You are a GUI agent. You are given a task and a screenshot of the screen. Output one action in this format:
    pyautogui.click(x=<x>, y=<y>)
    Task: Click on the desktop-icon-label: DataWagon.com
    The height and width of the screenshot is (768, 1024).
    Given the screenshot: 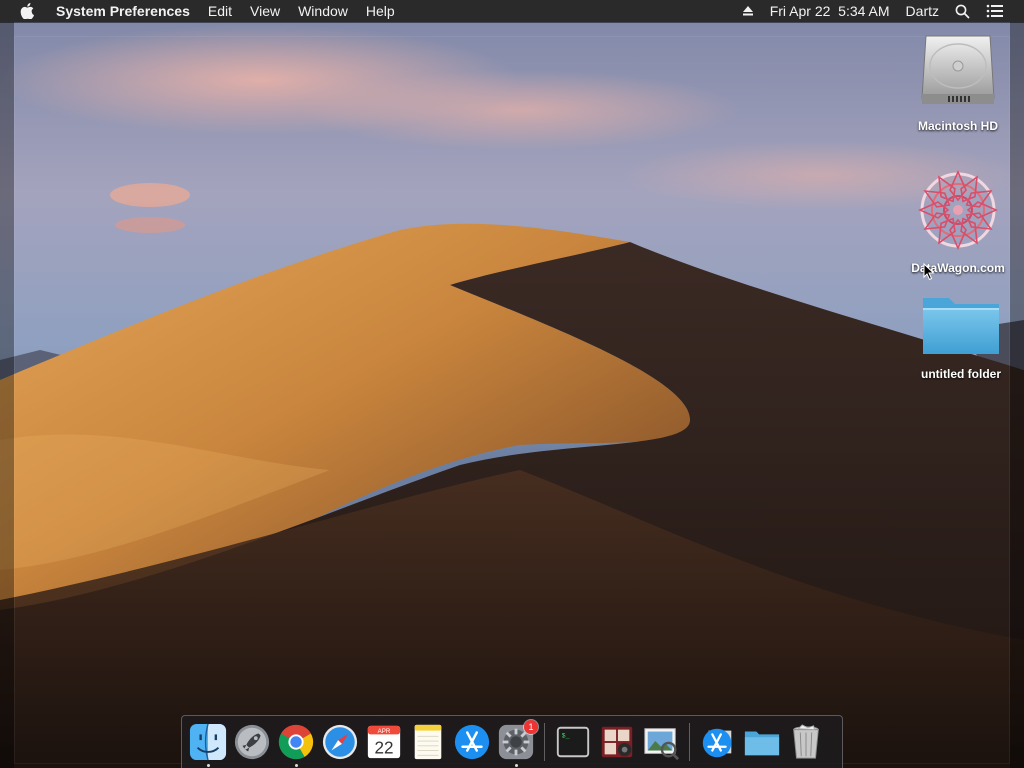 What is the action you would take?
    pyautogui.click(x=958, y=268)
    